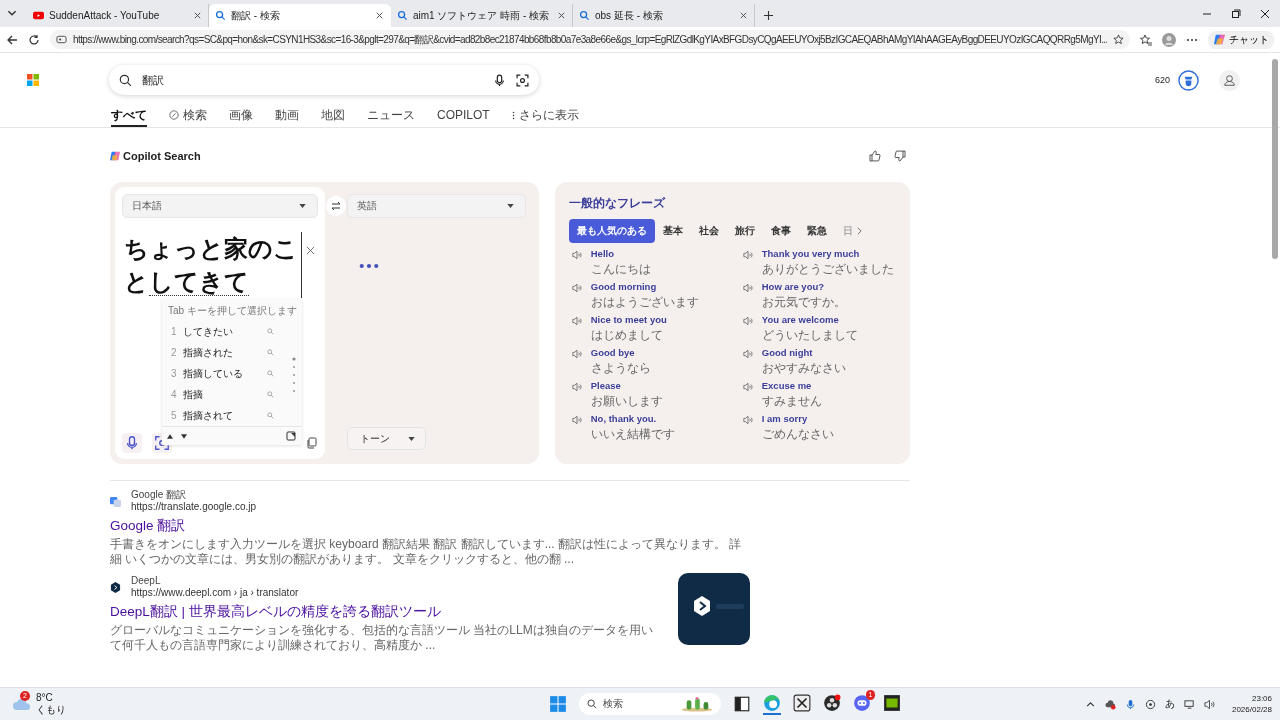  I want to click on phrase-english: No, thank you., so click(632, 418).